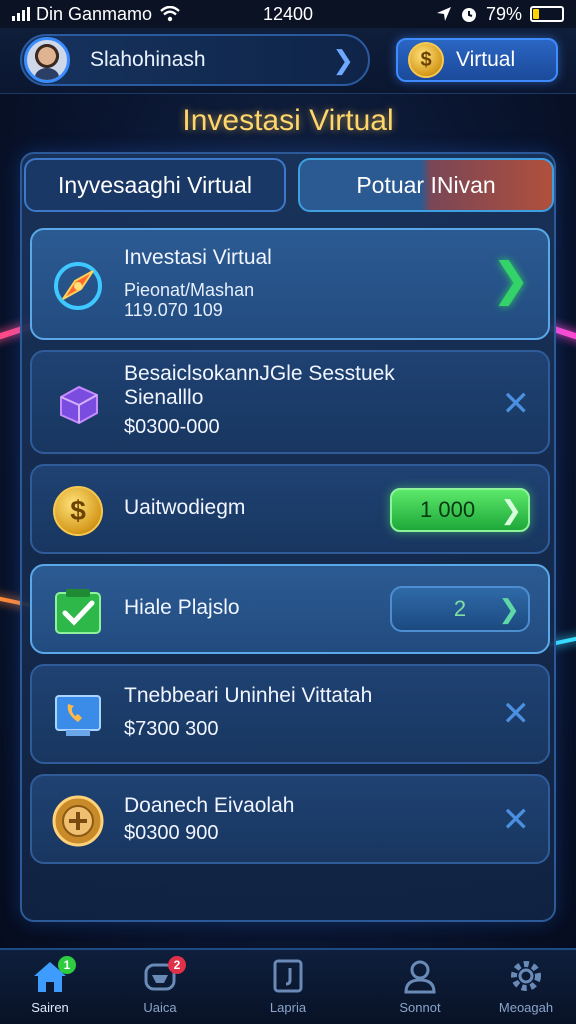  What do you see at coordinates (164, 397) in the screenshot?
I see `card-subtitle: Sienalllo` at bounding box center [164, 397].